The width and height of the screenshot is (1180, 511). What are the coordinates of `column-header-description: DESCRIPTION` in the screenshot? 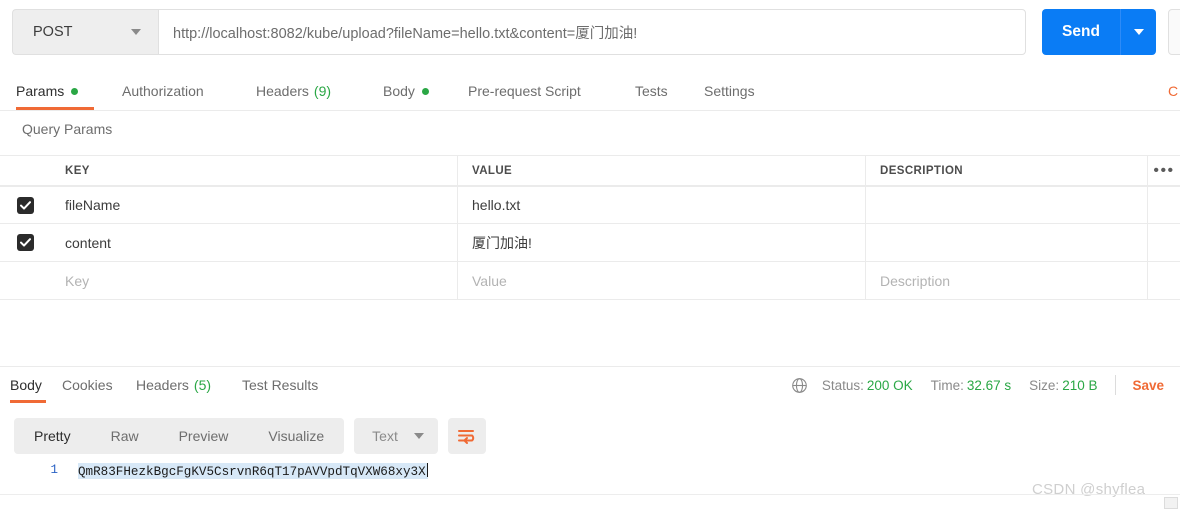 It's located at (921, 170).